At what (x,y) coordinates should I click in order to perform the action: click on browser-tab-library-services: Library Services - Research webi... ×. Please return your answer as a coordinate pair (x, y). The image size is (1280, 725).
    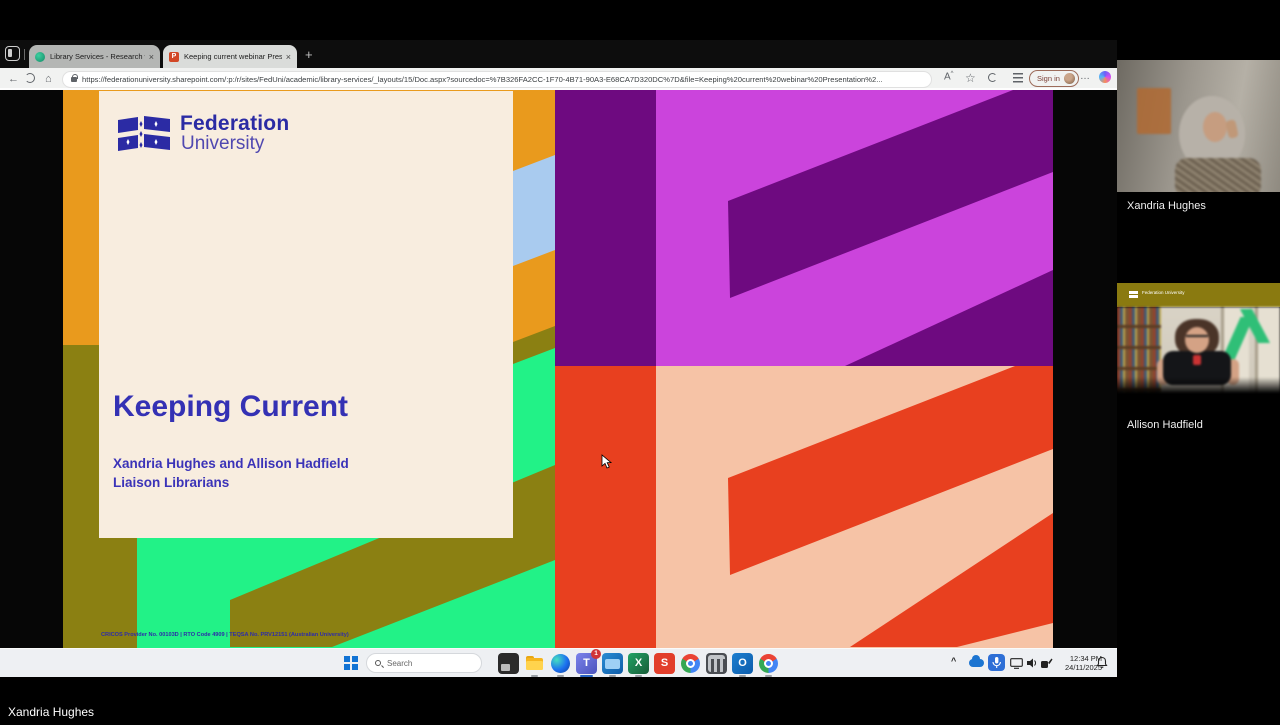
    Looking at the image, I should click on (94, 56).